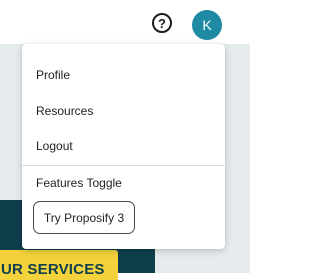 This screenshot has height=280, width=320. Describe the element at coordinates (53, 269) in the screenshot. I see `services-button-label: UR SERVICES` at that location.